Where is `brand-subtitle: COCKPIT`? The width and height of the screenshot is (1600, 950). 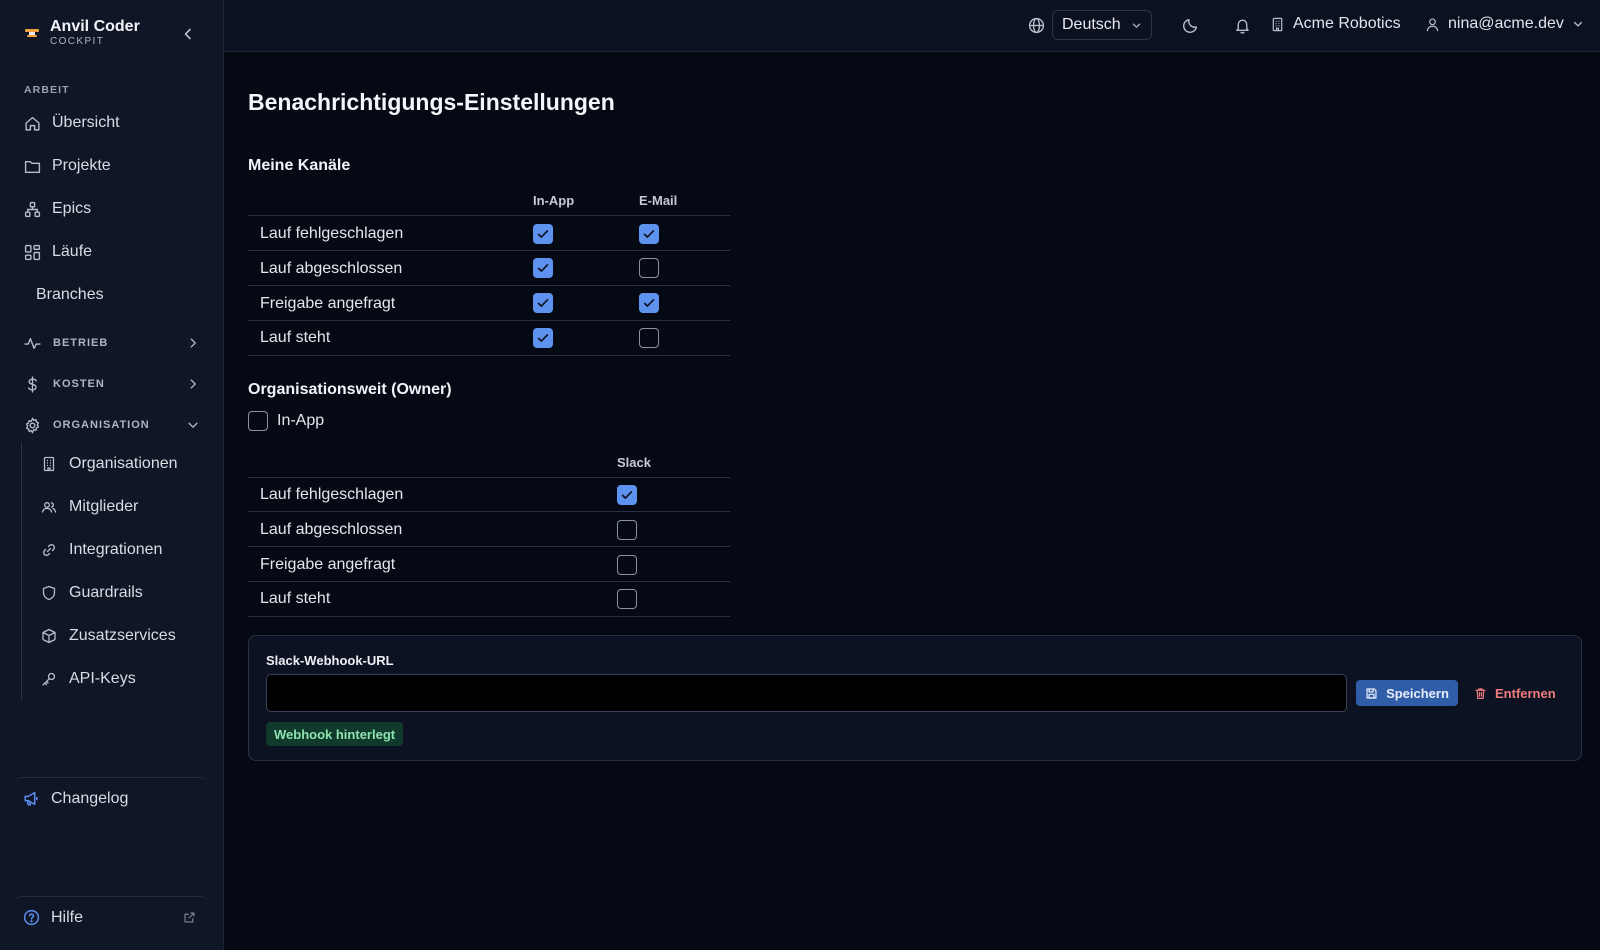 brand-subtitle: COCKPIT is located at coordinates (77, 41).